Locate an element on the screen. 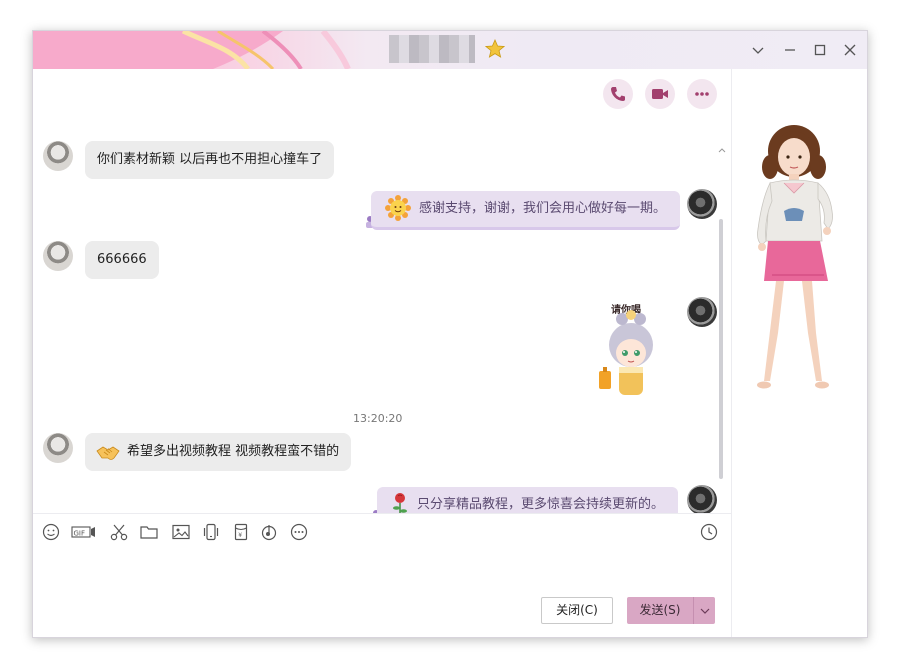 Image resolution: width=899 pixels, height=667 pixels. folder-icon is located at coordinates (149, 532).